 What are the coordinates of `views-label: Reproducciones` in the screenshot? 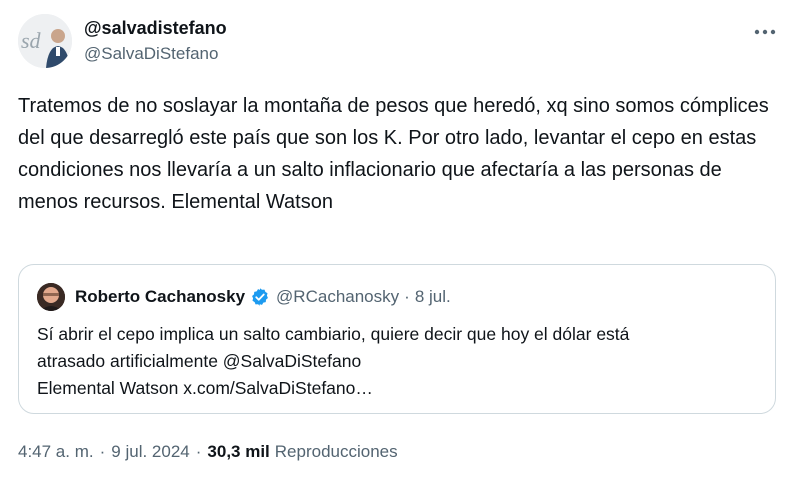 It's located at (336, 451).